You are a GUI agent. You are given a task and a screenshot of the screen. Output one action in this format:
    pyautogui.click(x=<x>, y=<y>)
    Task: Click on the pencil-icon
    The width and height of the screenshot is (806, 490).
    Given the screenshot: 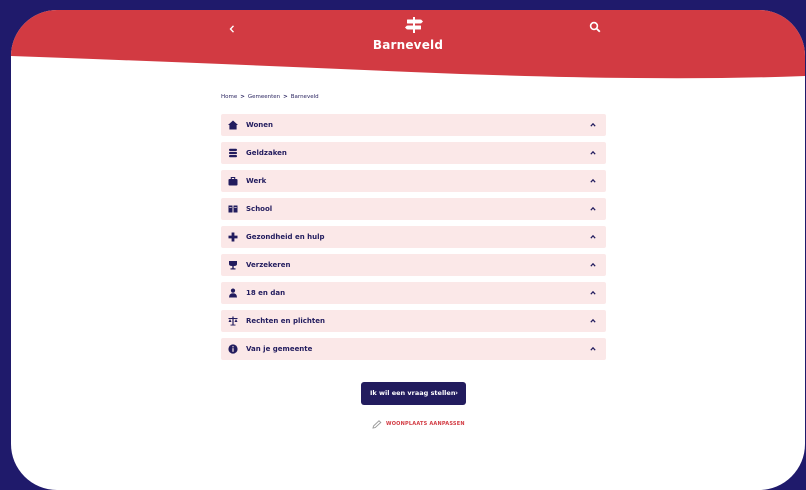 What is the action you would take?
    pyautogui.click(x=377, y=424)
    